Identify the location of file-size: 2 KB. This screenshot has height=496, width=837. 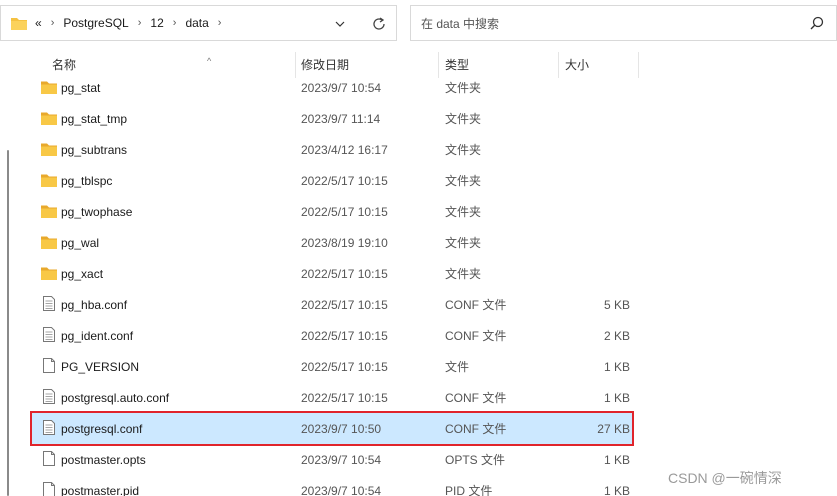
(616, 335).